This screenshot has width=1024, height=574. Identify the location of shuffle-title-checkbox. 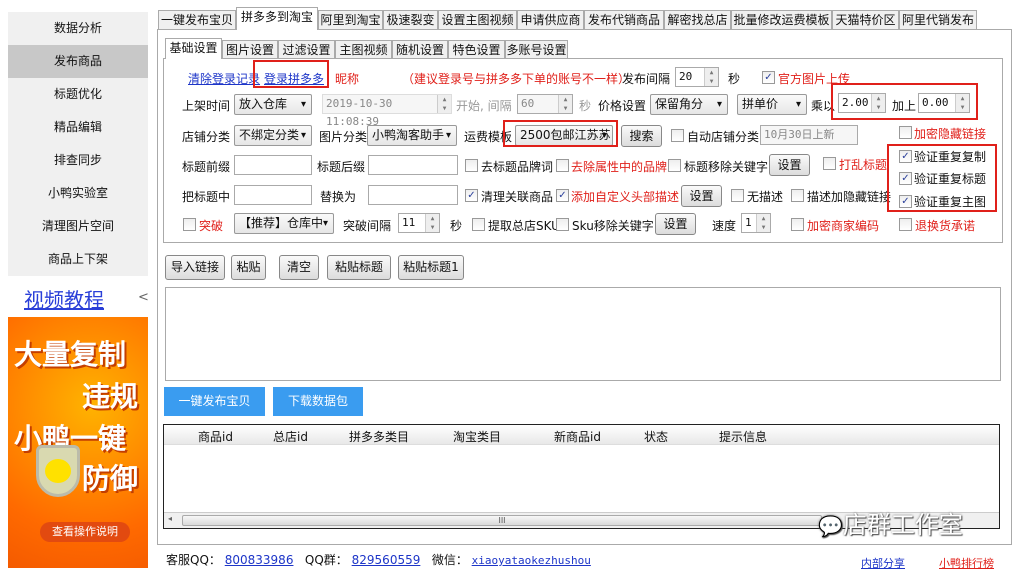
(829, 163).